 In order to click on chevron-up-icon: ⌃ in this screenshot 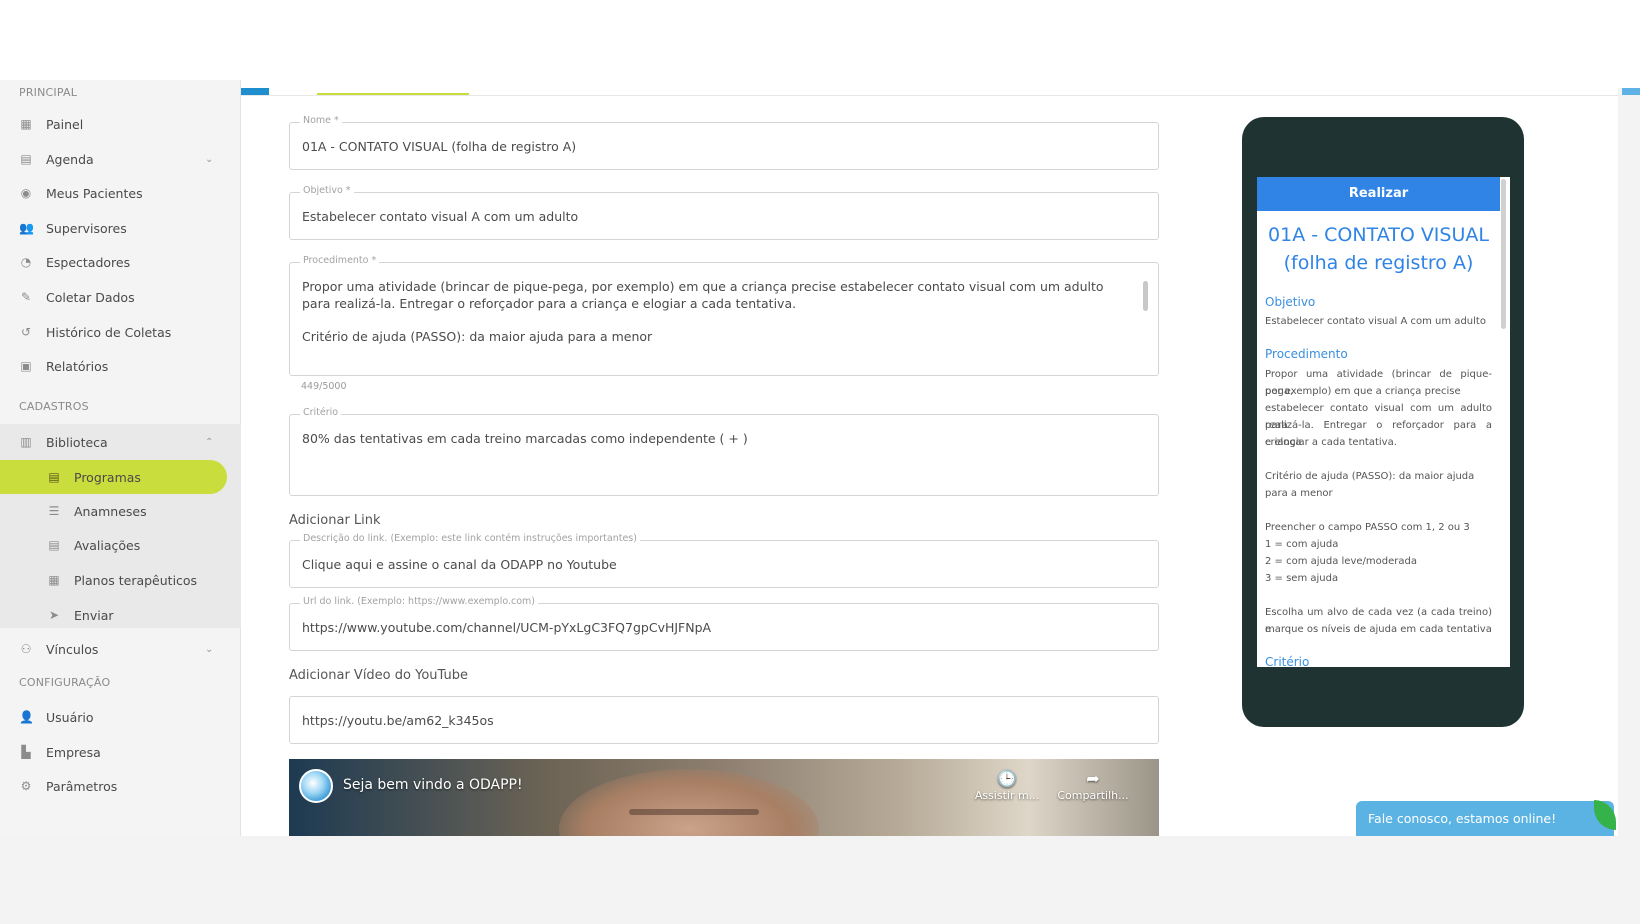, I will do `click(209, 442)`.